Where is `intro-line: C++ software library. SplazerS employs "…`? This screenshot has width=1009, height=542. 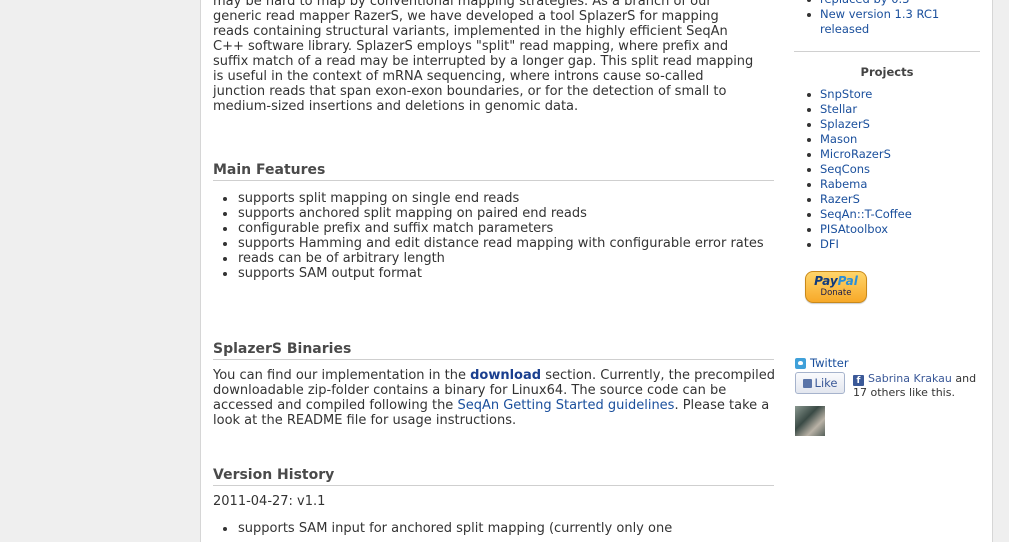 intro-line: C++ software library. SplazerS employs "… is located at coordinates (471, 46).